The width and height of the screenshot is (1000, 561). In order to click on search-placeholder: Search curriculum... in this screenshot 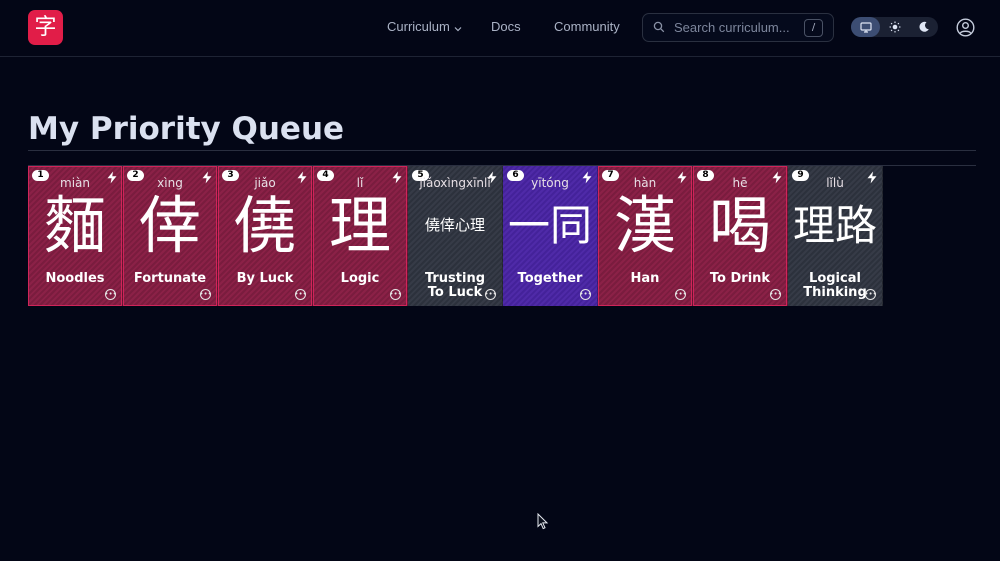, I will do `click(732, 27)`.